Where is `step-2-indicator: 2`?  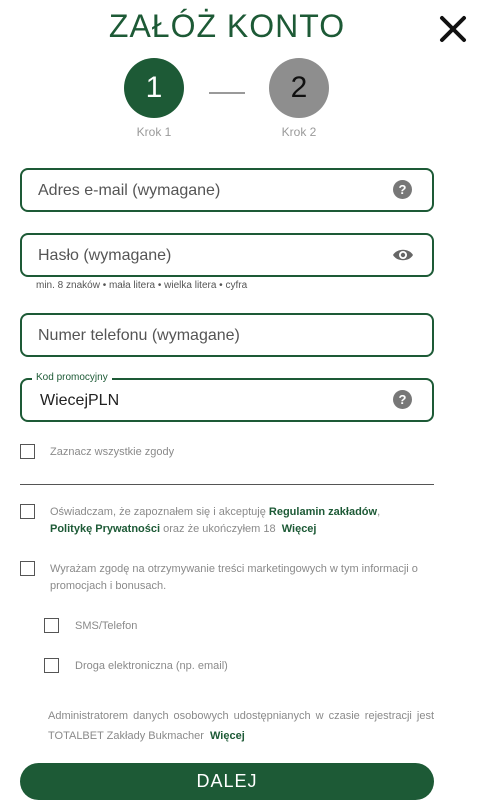
step-2-indicator: 2 is located at coordinates (299, 88).